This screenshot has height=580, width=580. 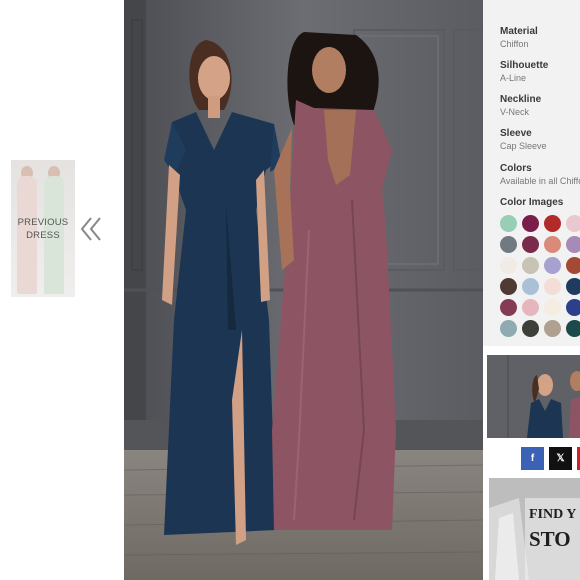 I want to click on facebook-icon: f, so click(x=532, y=458).